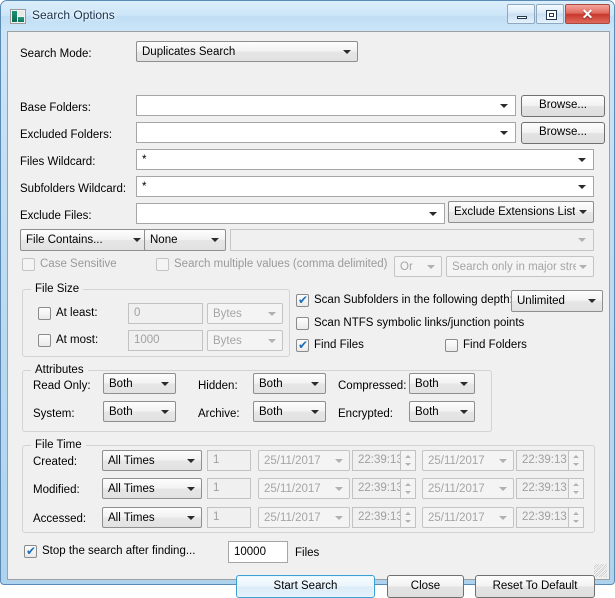 This screenshot has width=615, height=598. Describe the element at coordinates (535, 586) in the screenshot. I see `reset-to-default-button: Reset To Default` at that location.